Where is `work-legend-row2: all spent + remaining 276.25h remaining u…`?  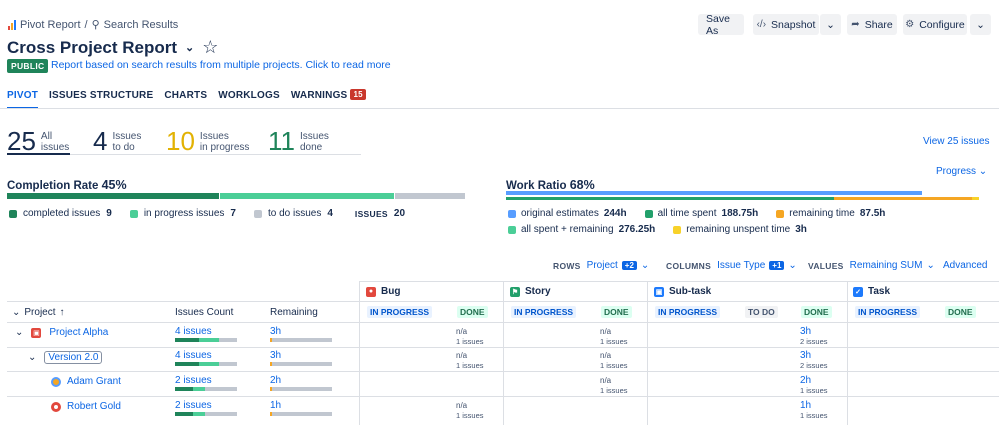
work-legend-row2: all spent + remaining 276.25h remaining u… is located at coordinates (657, 229).